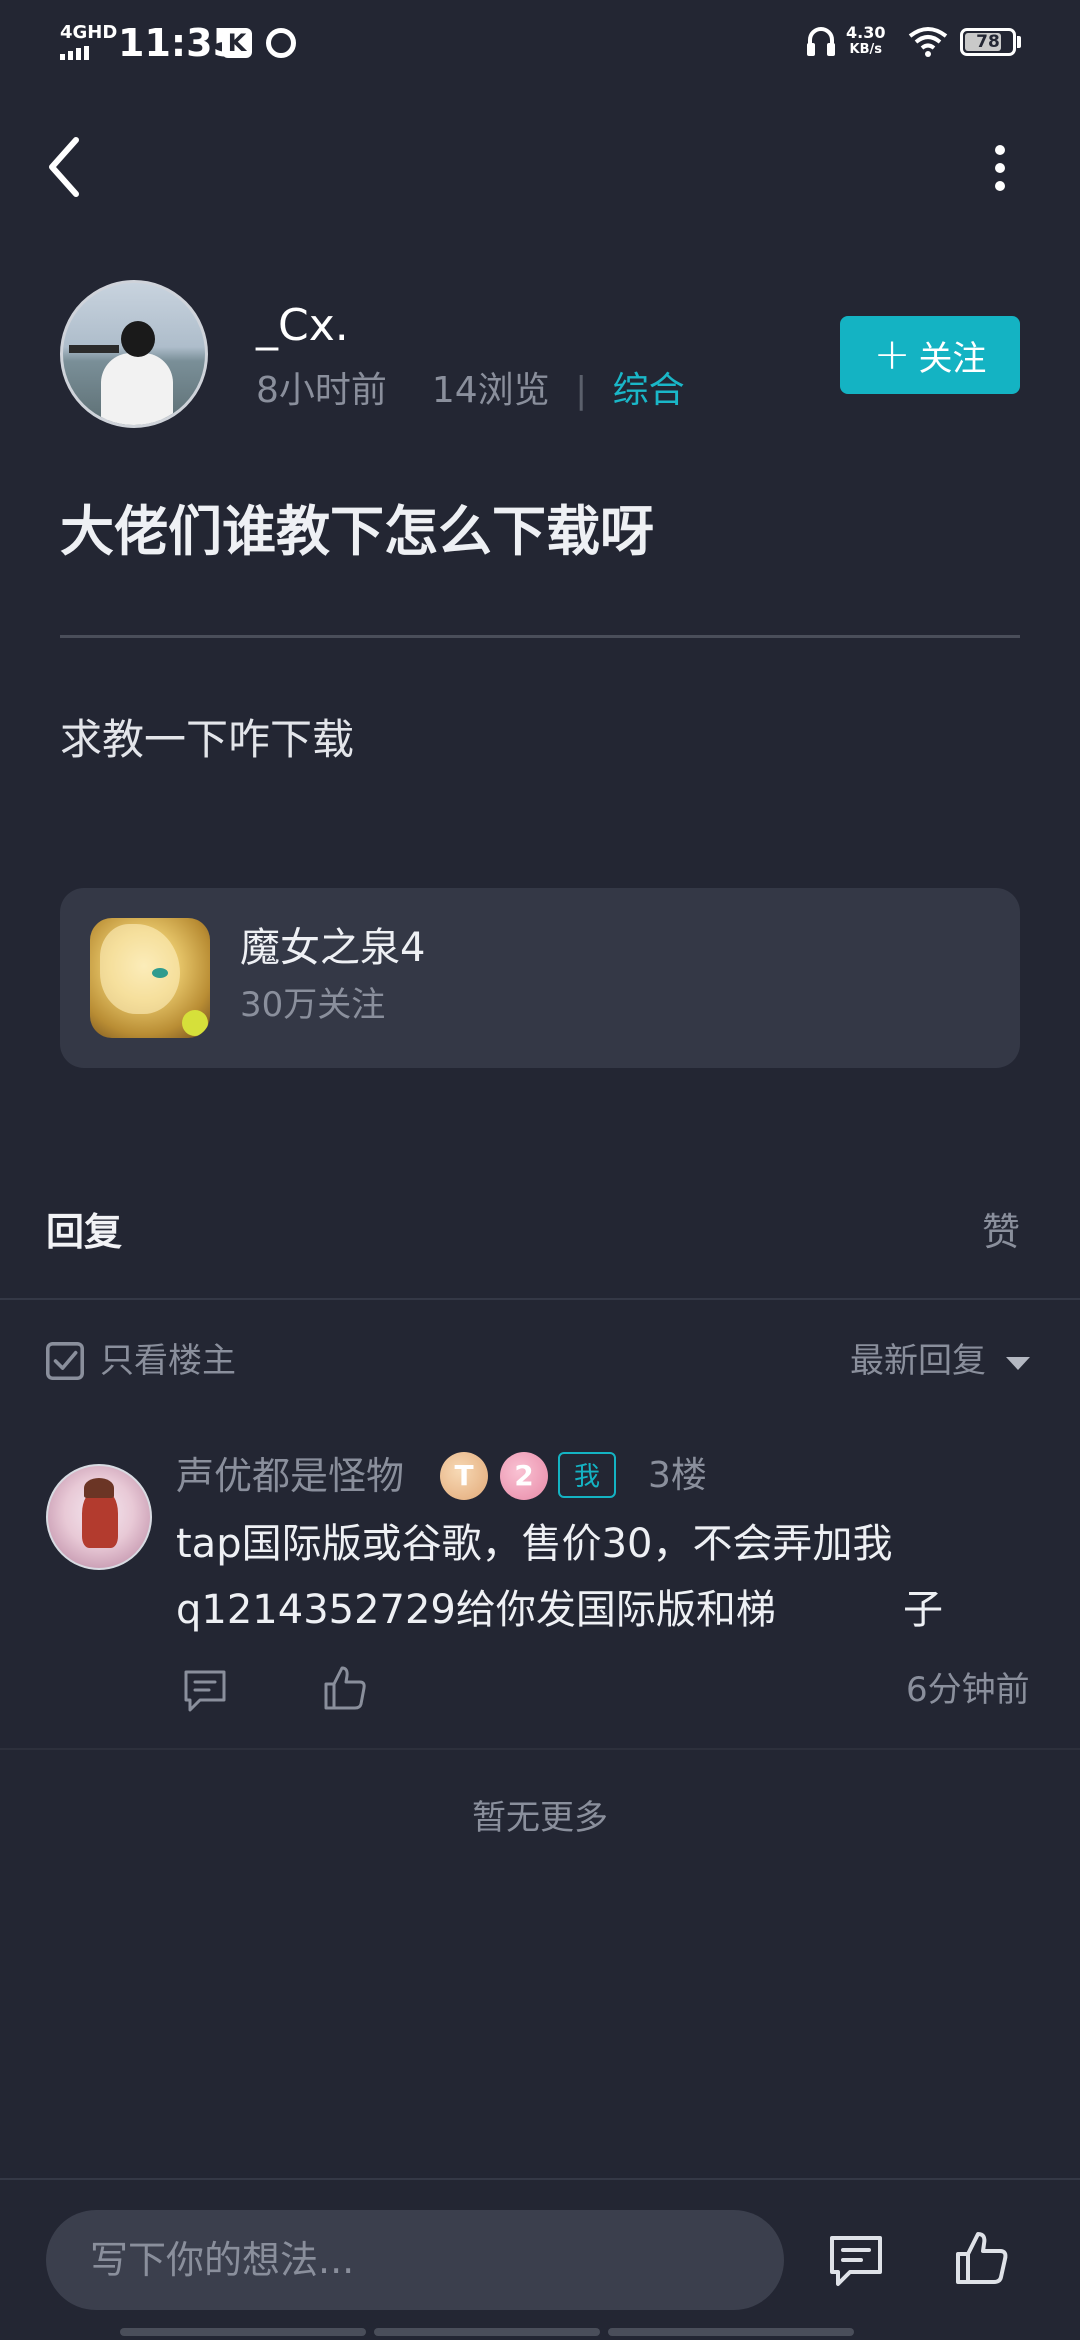  What do you see at coordinates (866, 32) in the screenshot?
I see `speed-value: 4.30` at bounding box center [866, 32].